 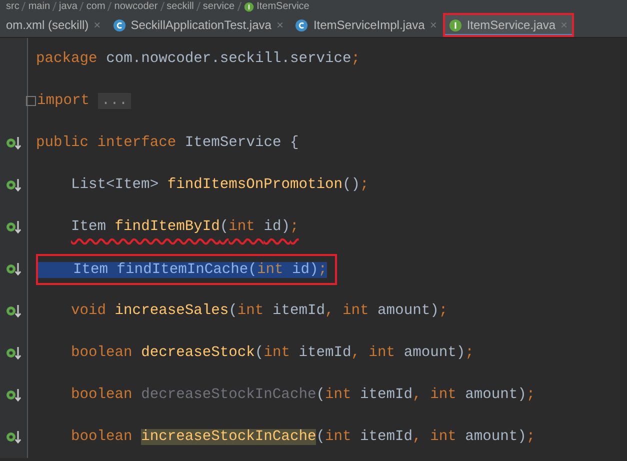 What do you see at coordinates (31, 101) in the screenshot?
I see `fold-icon` at bounding box center [31, 101].